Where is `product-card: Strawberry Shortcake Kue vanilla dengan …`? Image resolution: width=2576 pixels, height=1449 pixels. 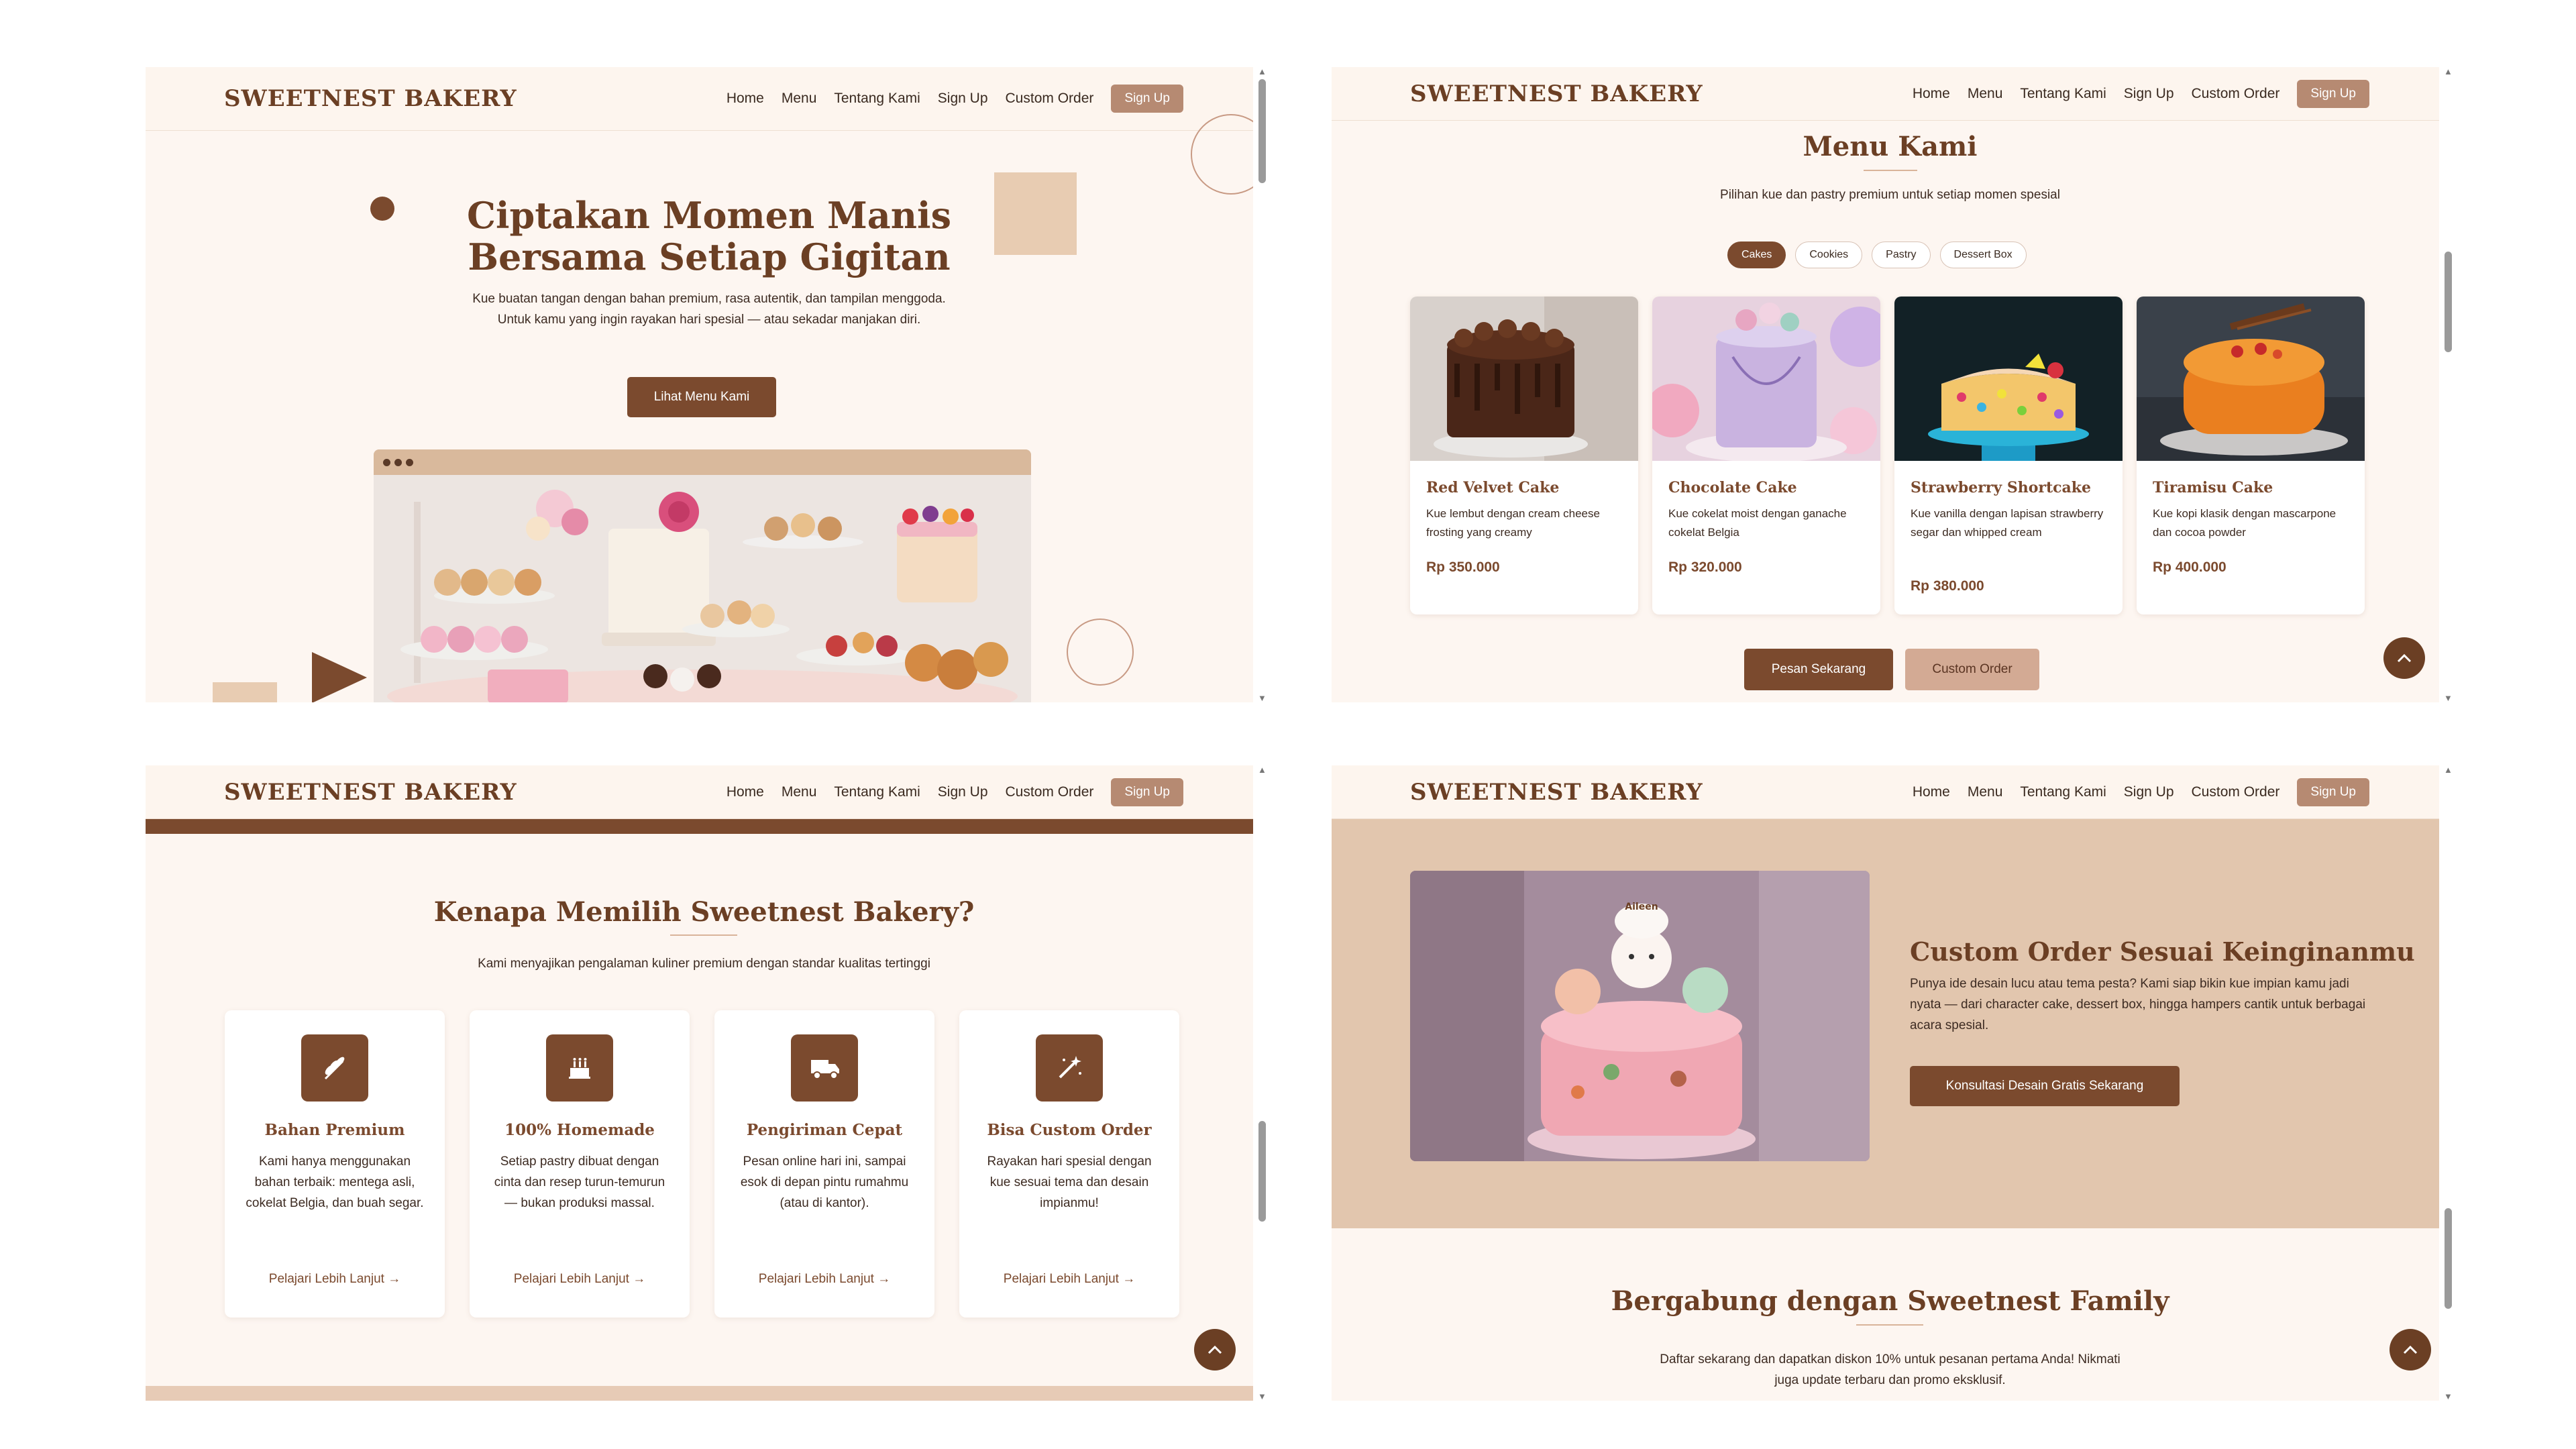 product-card: Strawberry Shortcake Kue vanilla dengan … is located at coordinates (2008, 455).